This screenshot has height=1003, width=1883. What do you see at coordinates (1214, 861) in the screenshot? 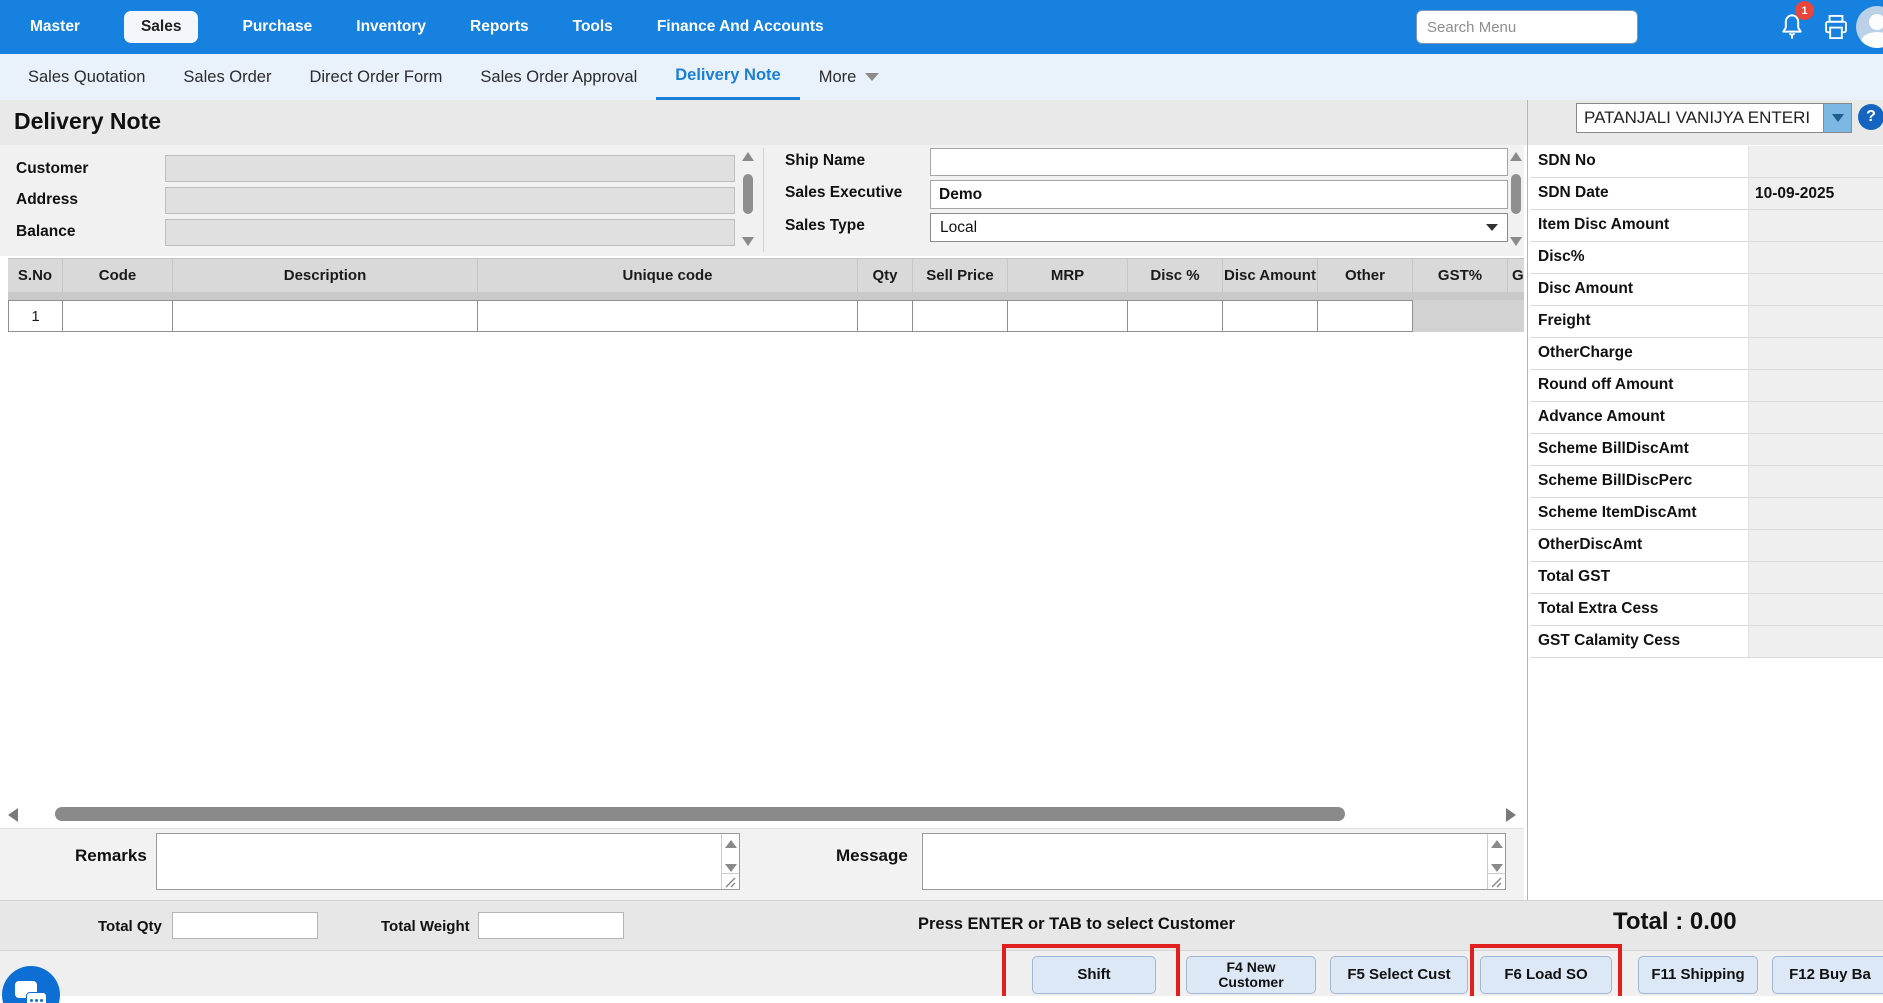
I see `message-textarea` at bounding box center [1214, 861].